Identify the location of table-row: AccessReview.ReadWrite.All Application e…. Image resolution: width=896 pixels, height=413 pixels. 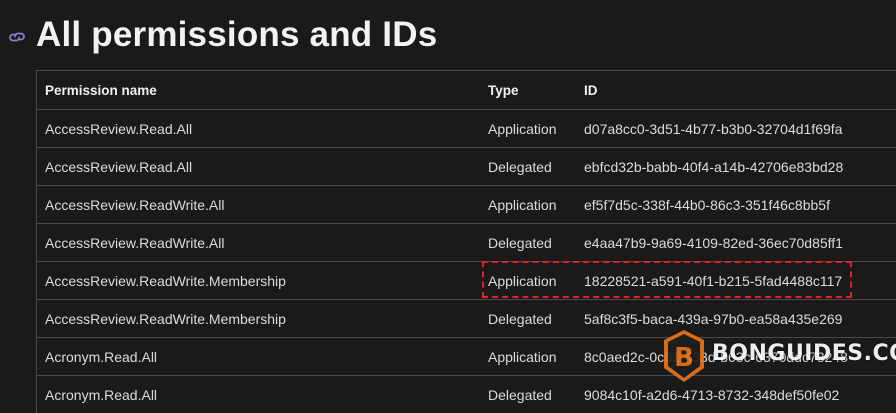
(466, 204).